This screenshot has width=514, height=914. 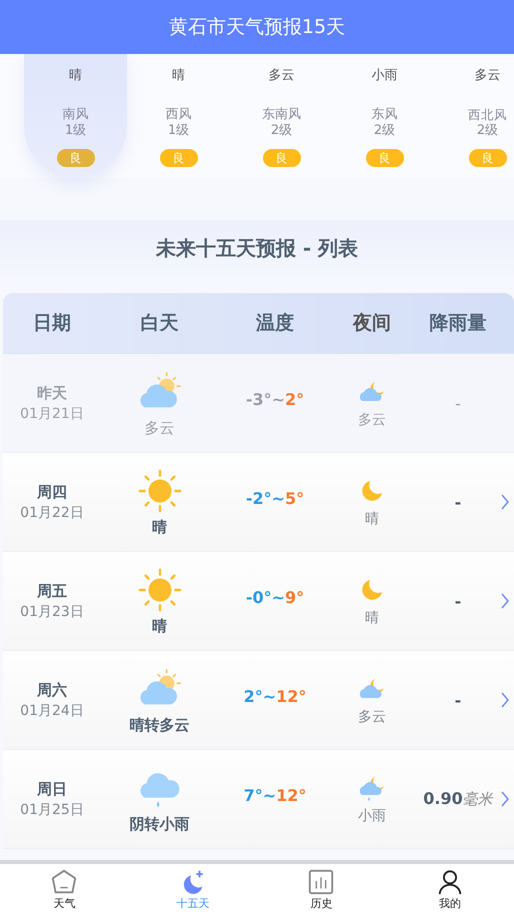 I want to click on rainfall: 0.90毫米, so click(x=458, y=799).